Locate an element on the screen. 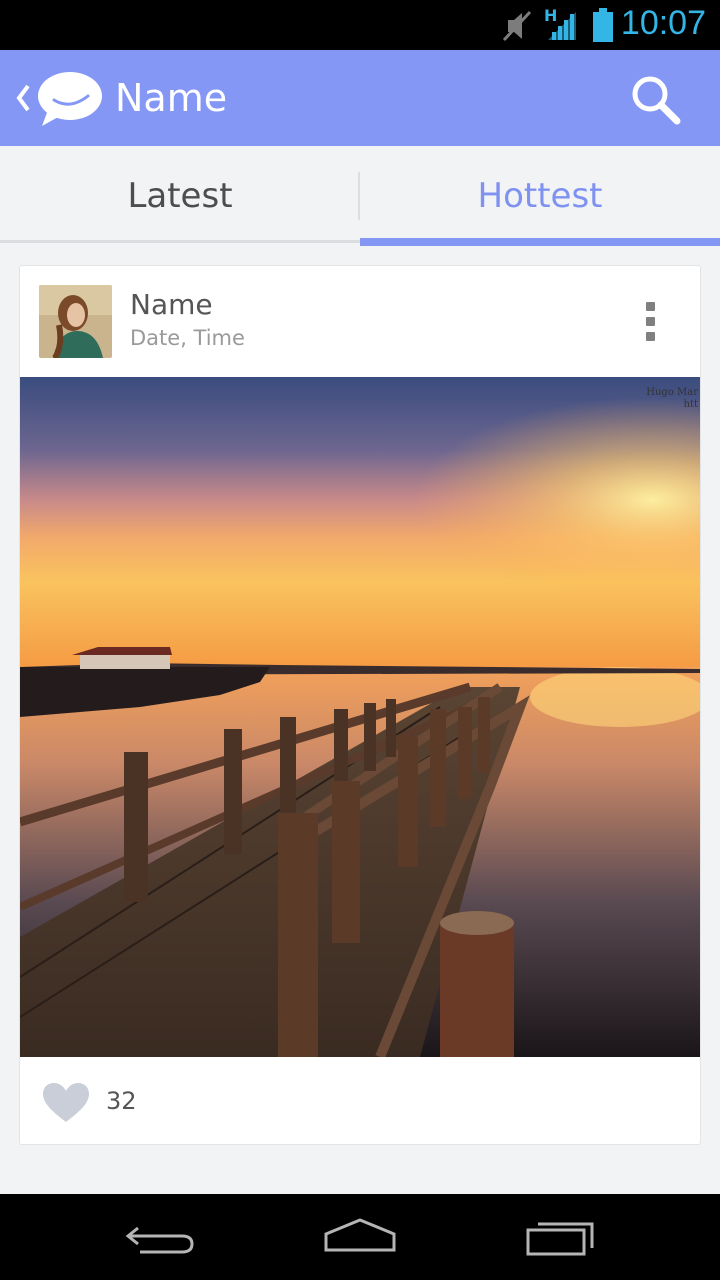 Image resolution: width=720 pixels, height=1280 pixels. back-chevron-icon is located at coordinates (22, 98).